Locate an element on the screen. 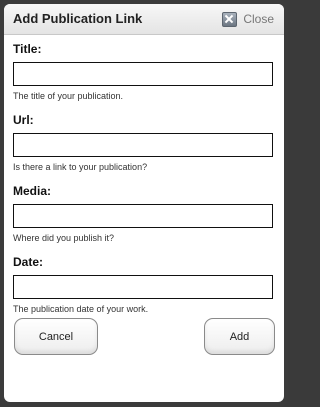  title-label: Title: is located at coordinates (27, 49).